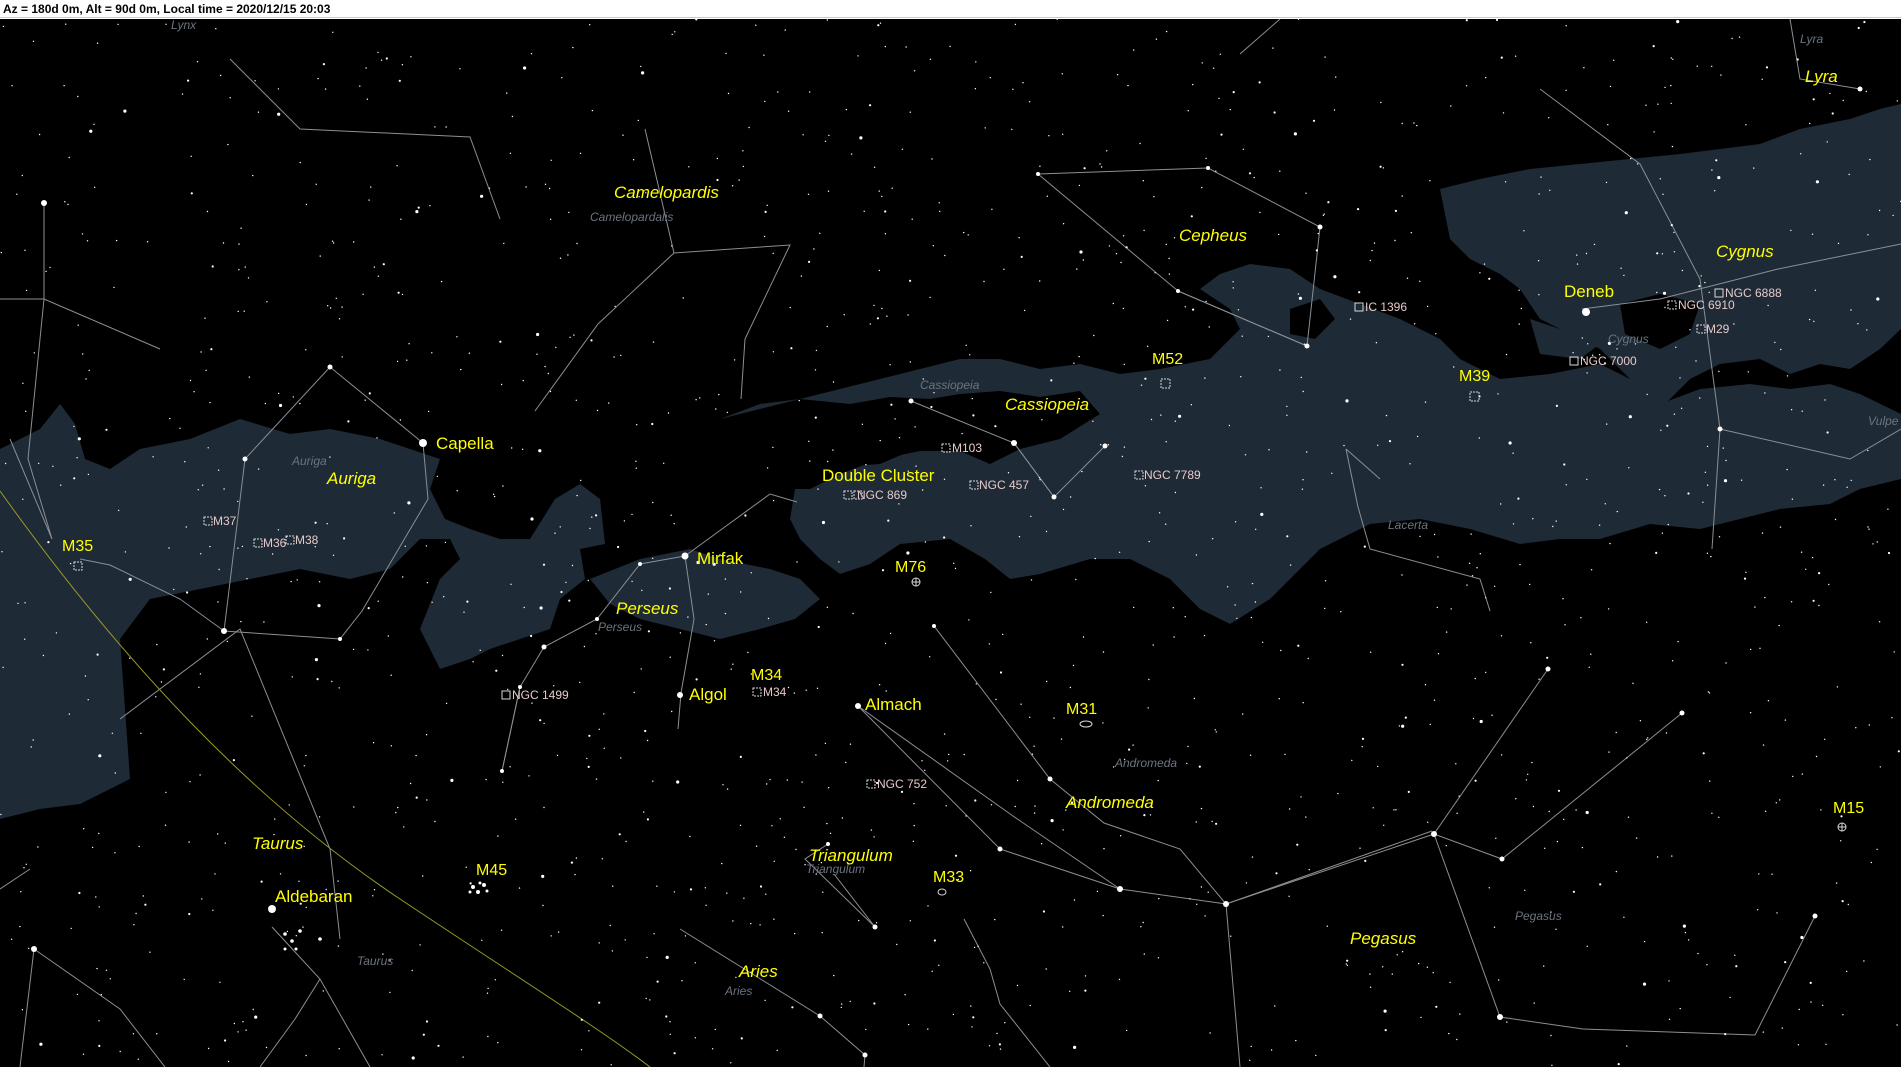  I want to click on andromeda-label: Andromeda, so click(1109, 802).